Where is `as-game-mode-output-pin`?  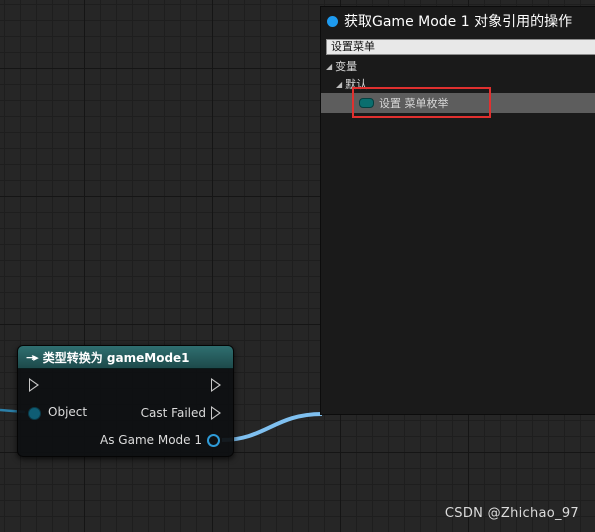 as-game-mode-output-pin is located at coordinates (213, 440).